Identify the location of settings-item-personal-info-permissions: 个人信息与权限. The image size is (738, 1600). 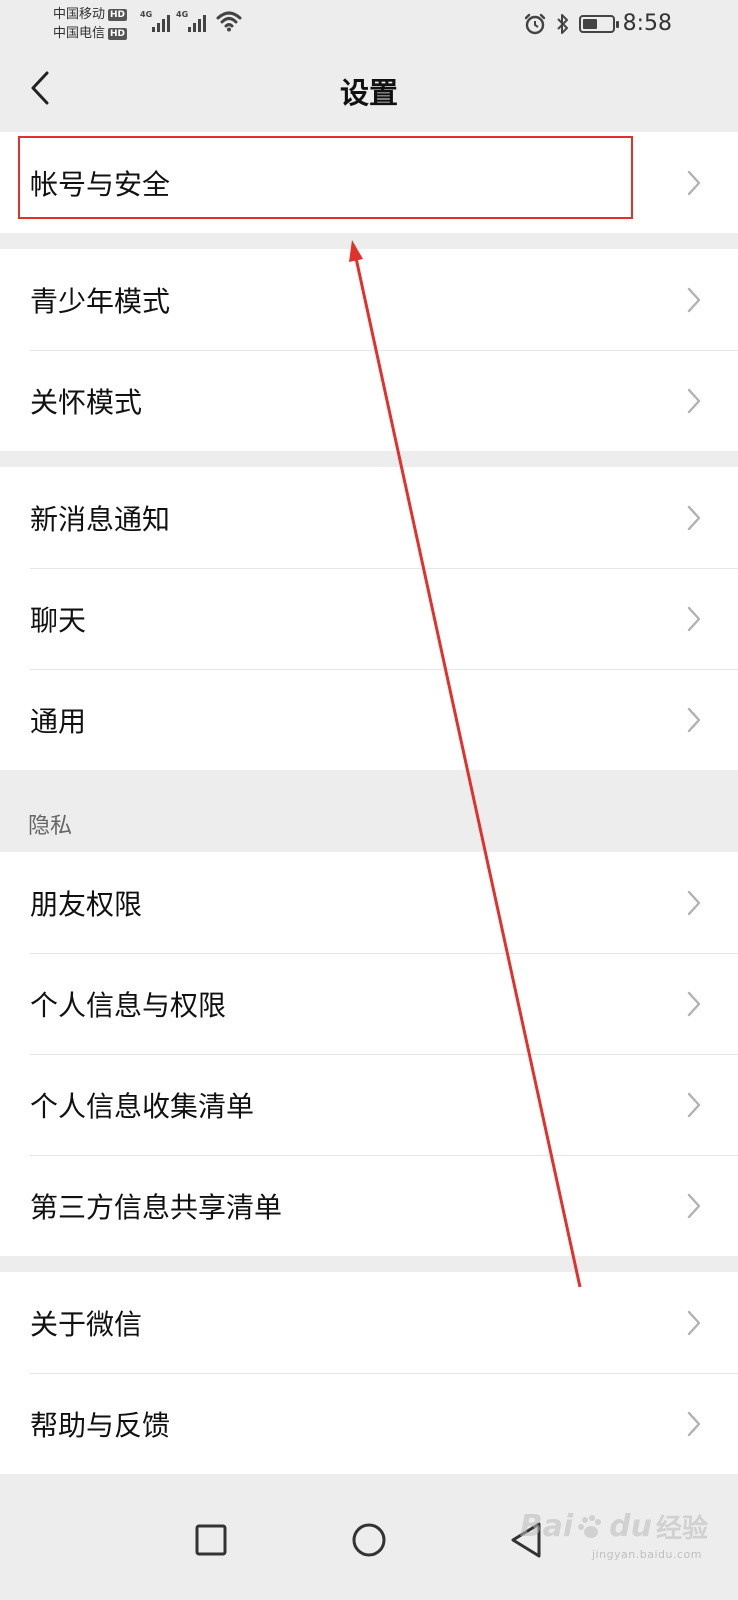
(369, 1003).